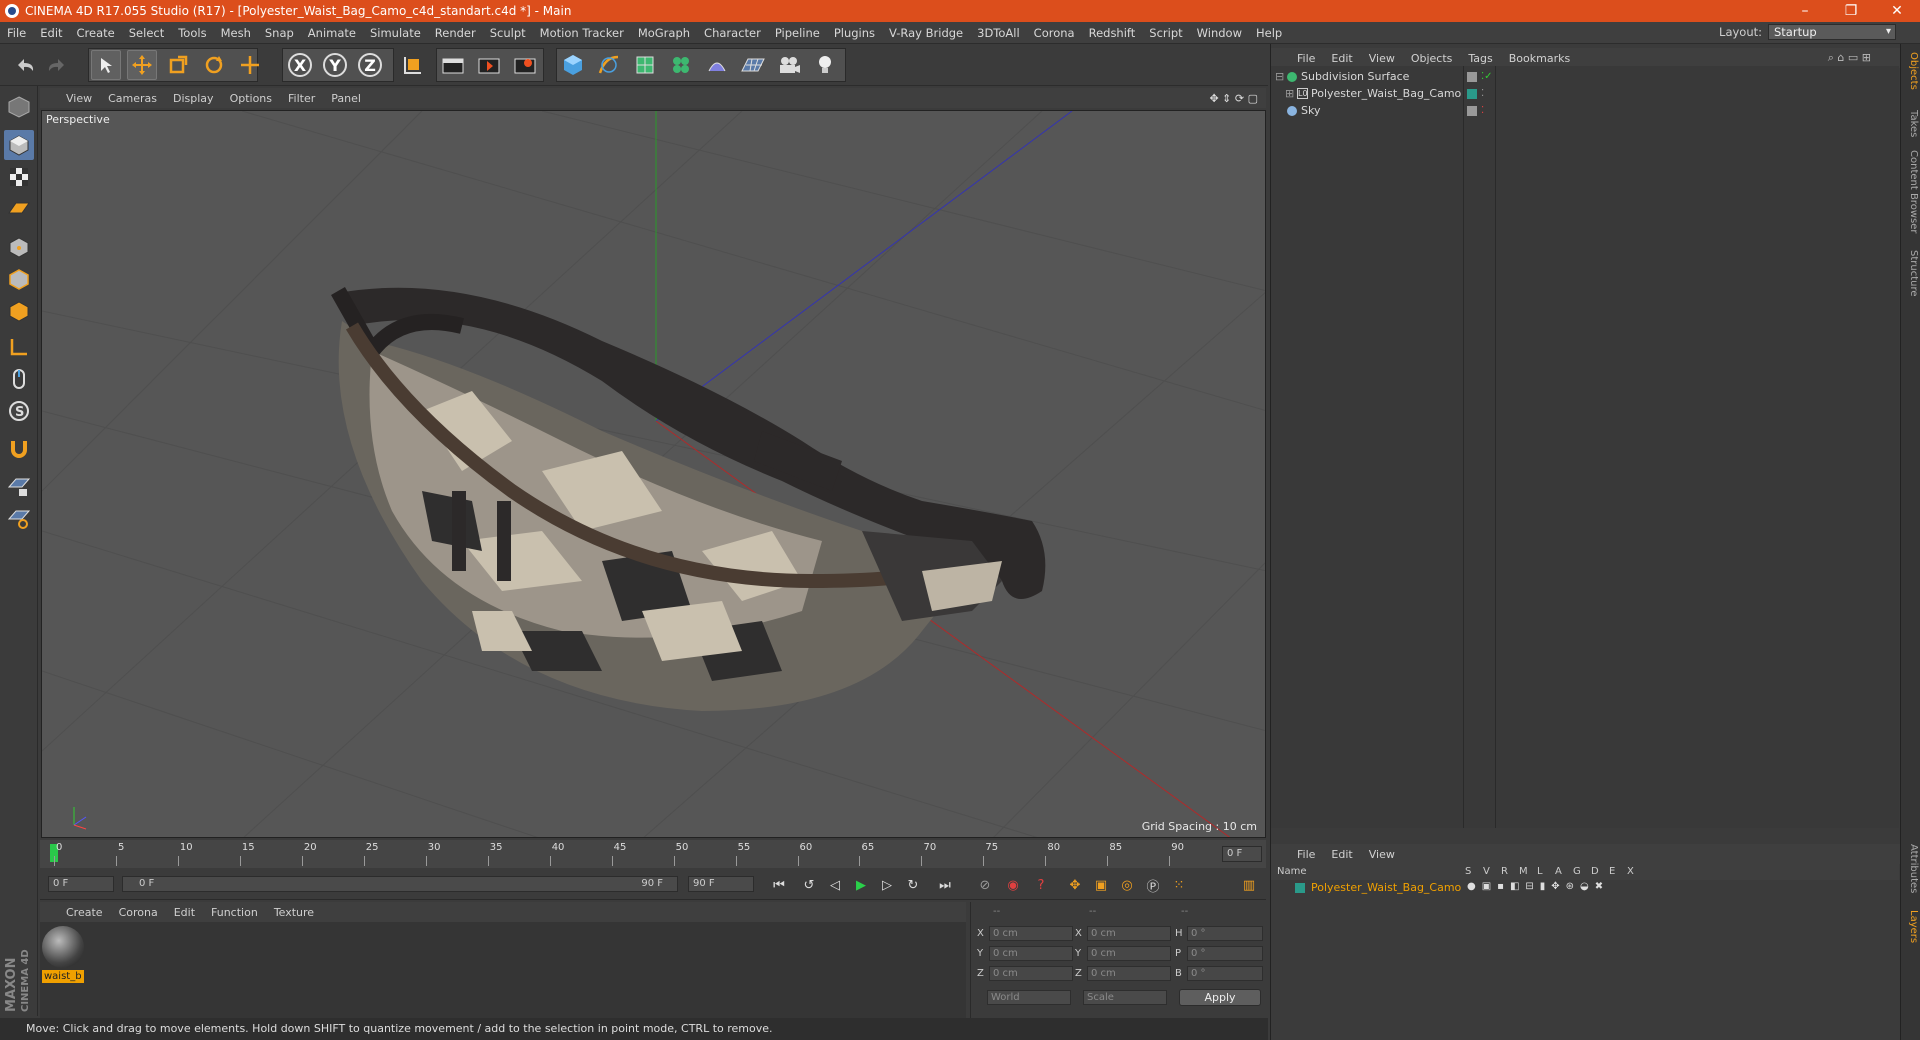 Image resolution: width=1920 pixels, height=1040 pixels. What do you see at coordinates (1487, 77) in the screenshot?
I see `enabled-check-icon: ⁚✓` at bounding box center [1487, 77].